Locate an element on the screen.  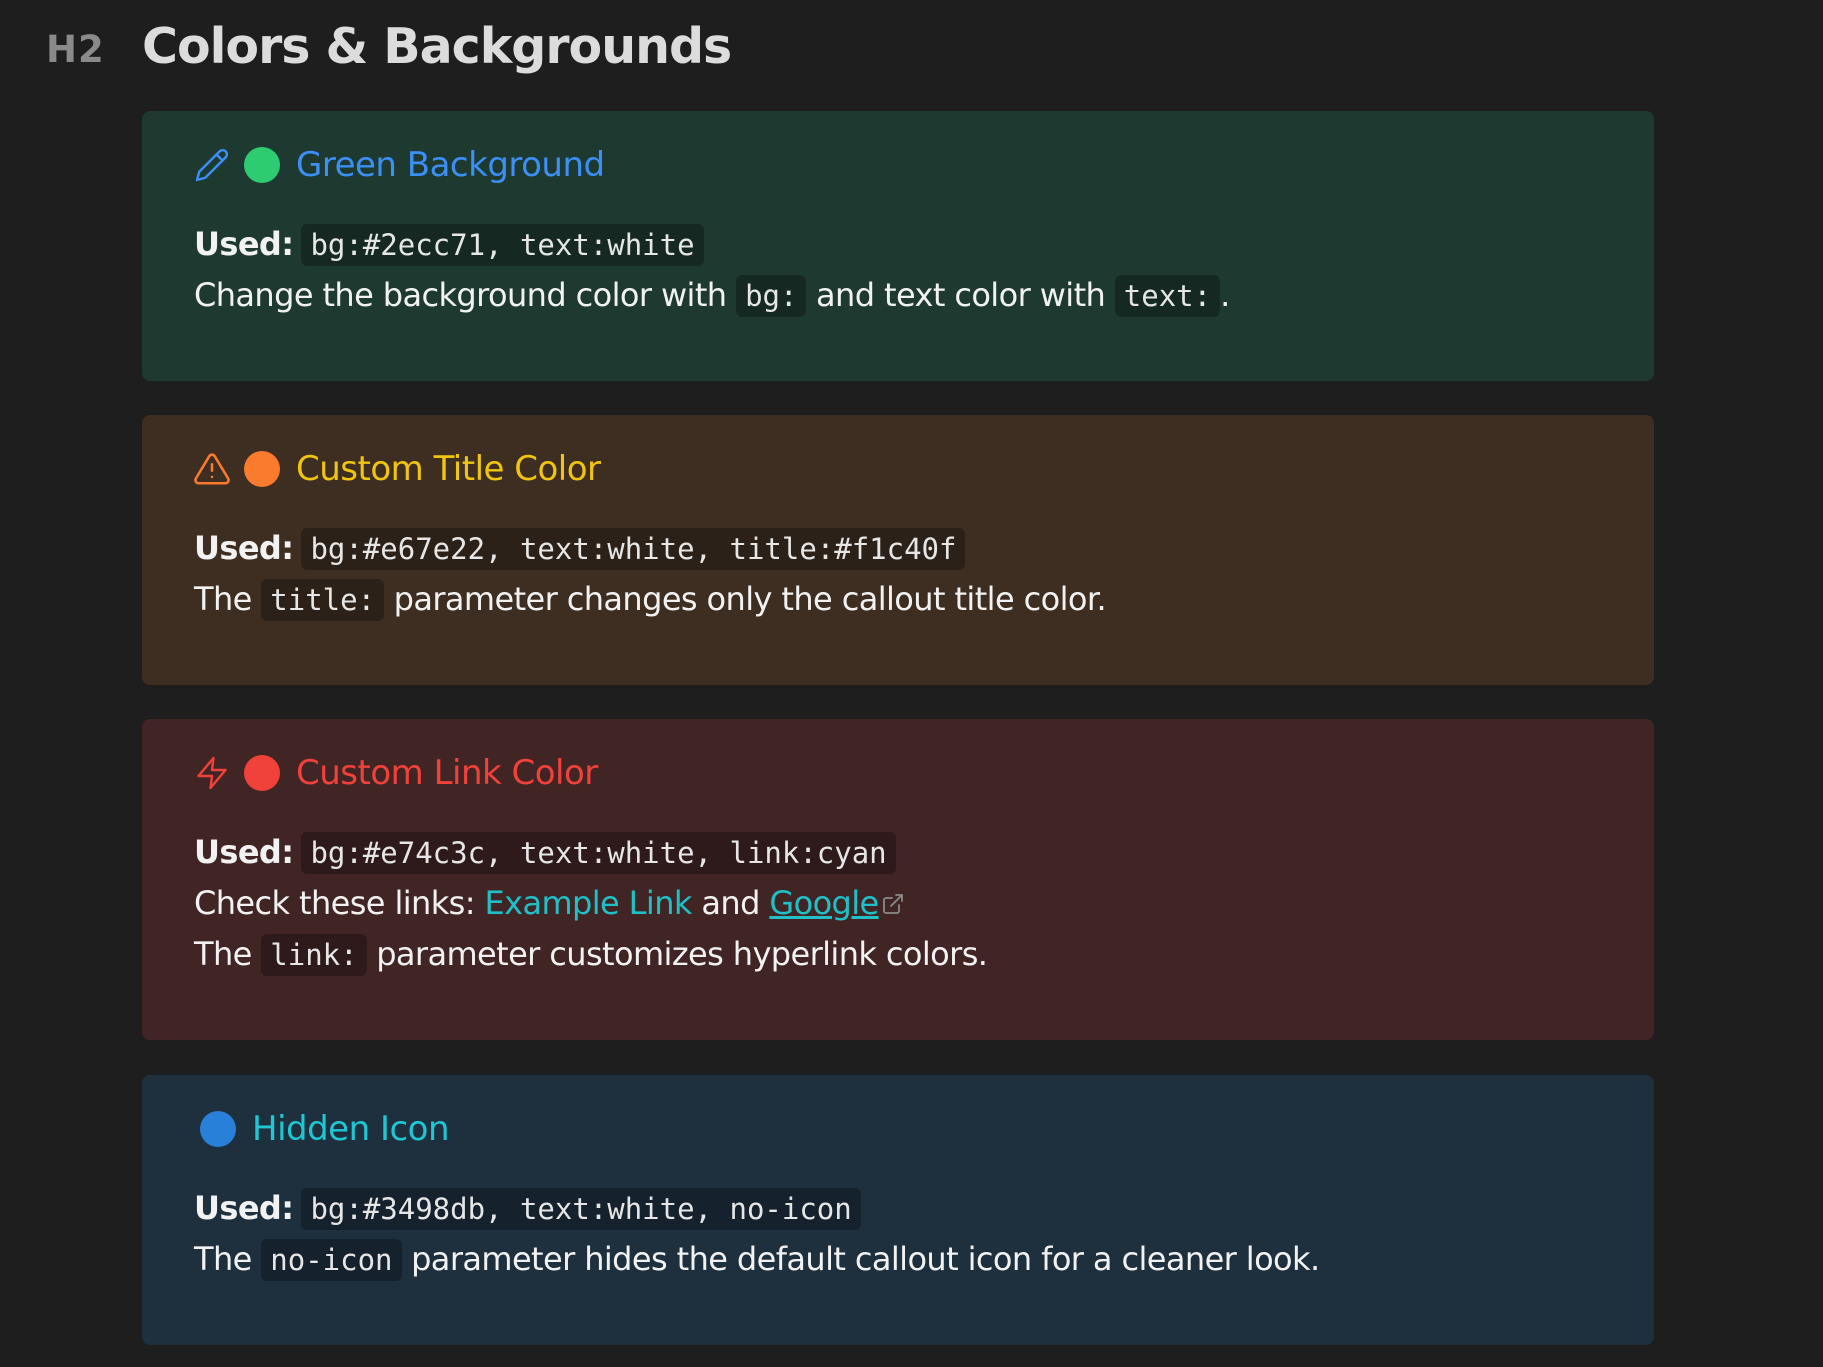
heading-row: H2 Colors & Backgrounds is located at coordinates (911, 50).